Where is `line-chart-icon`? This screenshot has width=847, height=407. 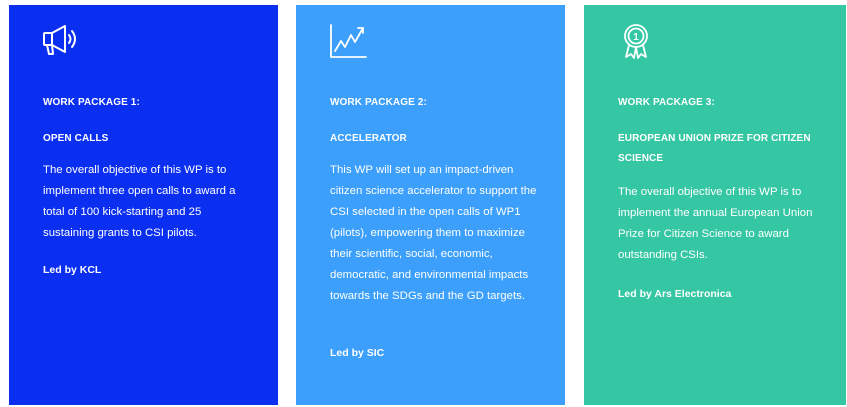
line-chart-icon is located at coordinates (348, 41).